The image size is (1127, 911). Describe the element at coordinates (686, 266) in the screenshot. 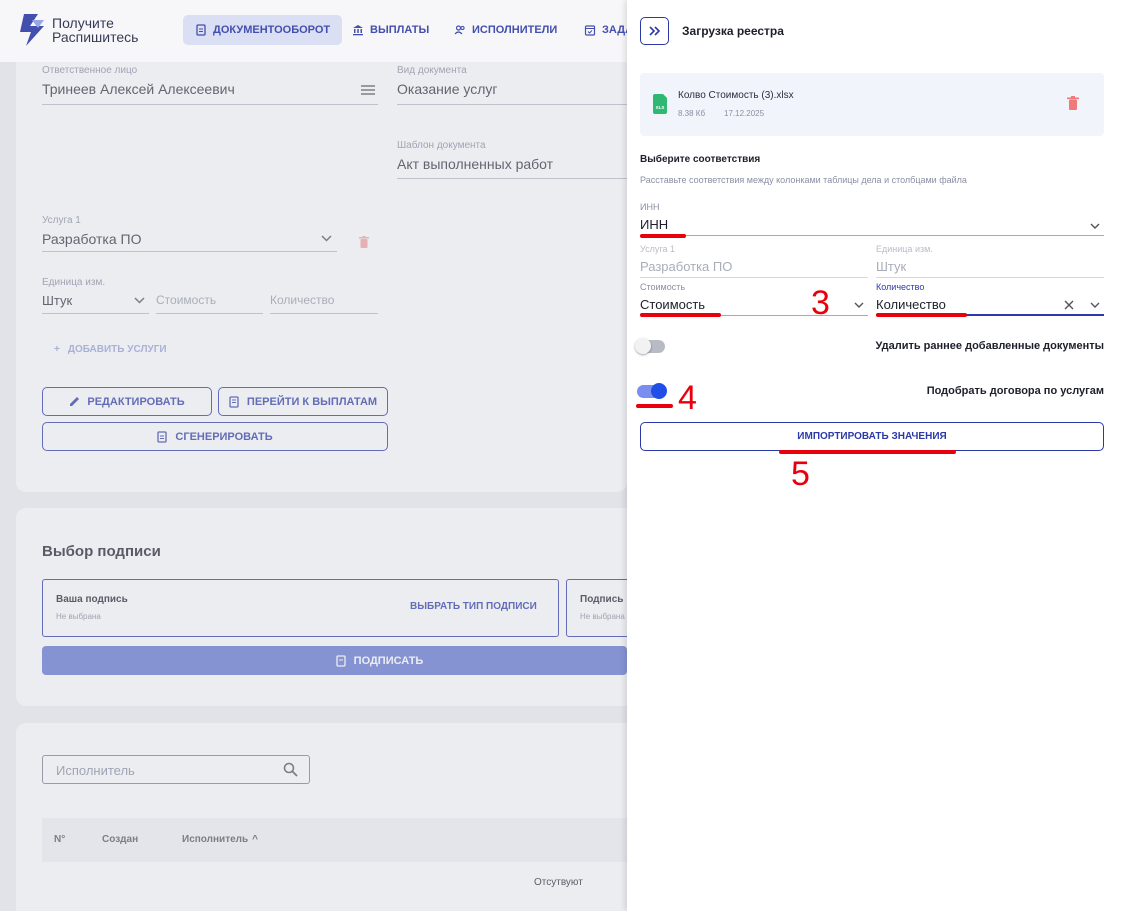

I see `service-field: Разработка ПО` at that location.